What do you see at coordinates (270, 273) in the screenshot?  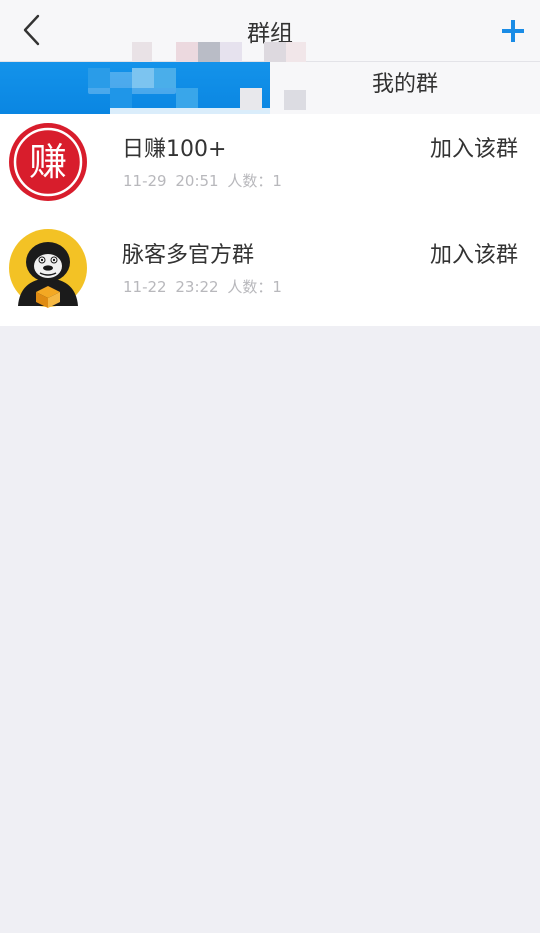 I see `group-row: 脉客多官方群 11-22 23:22 人数：1 加入该群` at bounding box center [270, 273].